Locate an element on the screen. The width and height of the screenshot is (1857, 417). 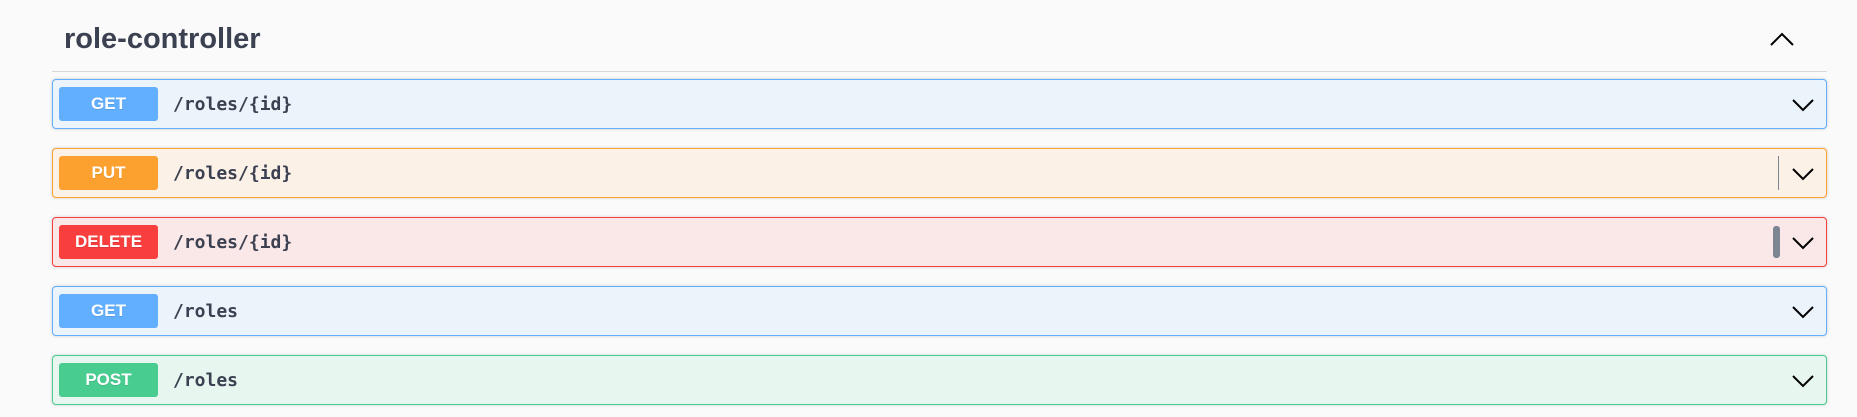
method-badge: DELETE is located at coordinates (108, 242).